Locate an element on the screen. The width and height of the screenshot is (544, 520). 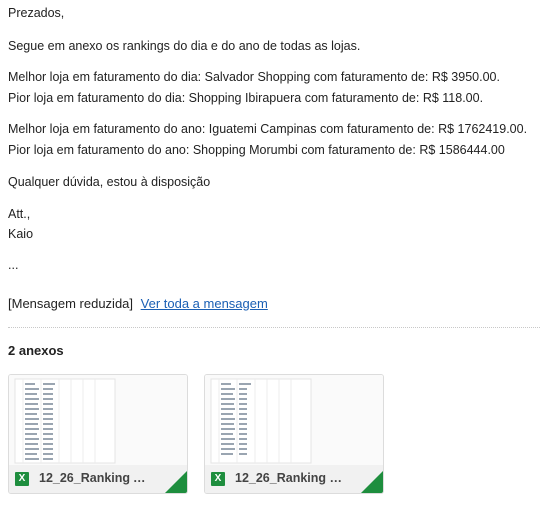
closing-text: Qualquer dúvida, estou à disposição is located at coordinates (109, 182).